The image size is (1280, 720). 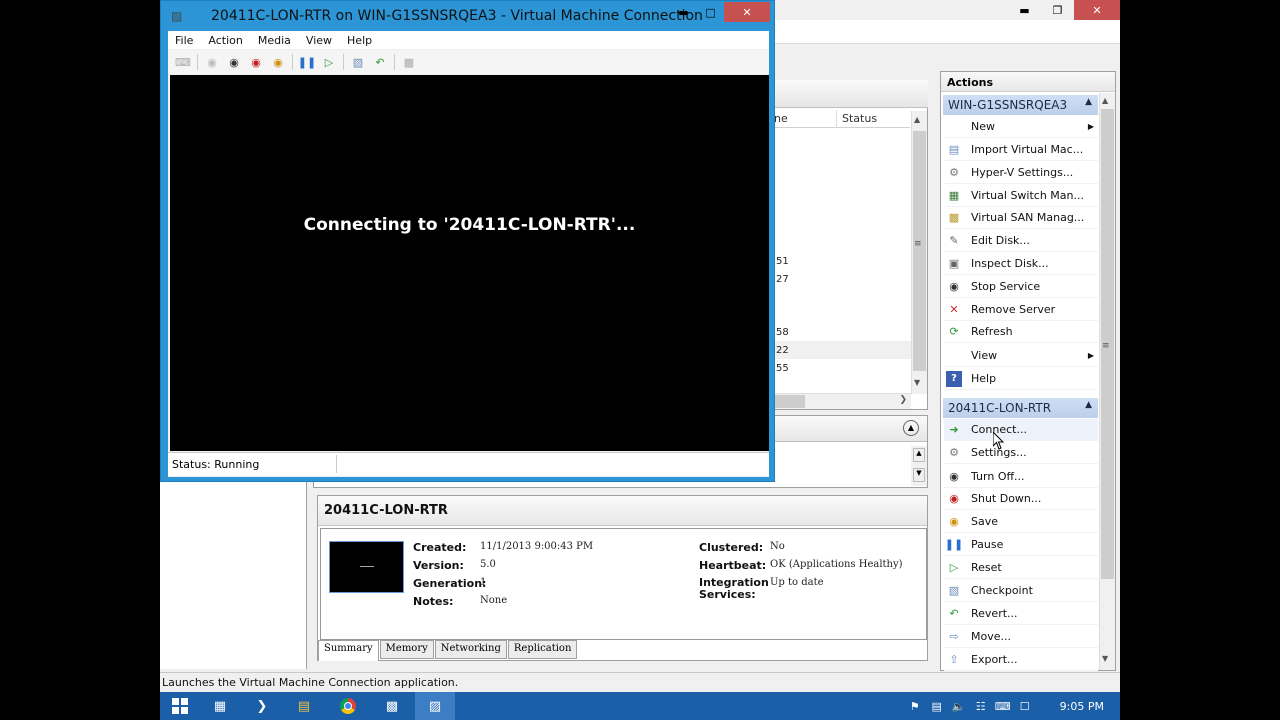 What do you see at coordinates (176, 16) in the screenshot?
I see `vm-connection-app-icon: ▨` at bounding box center [176, 16].